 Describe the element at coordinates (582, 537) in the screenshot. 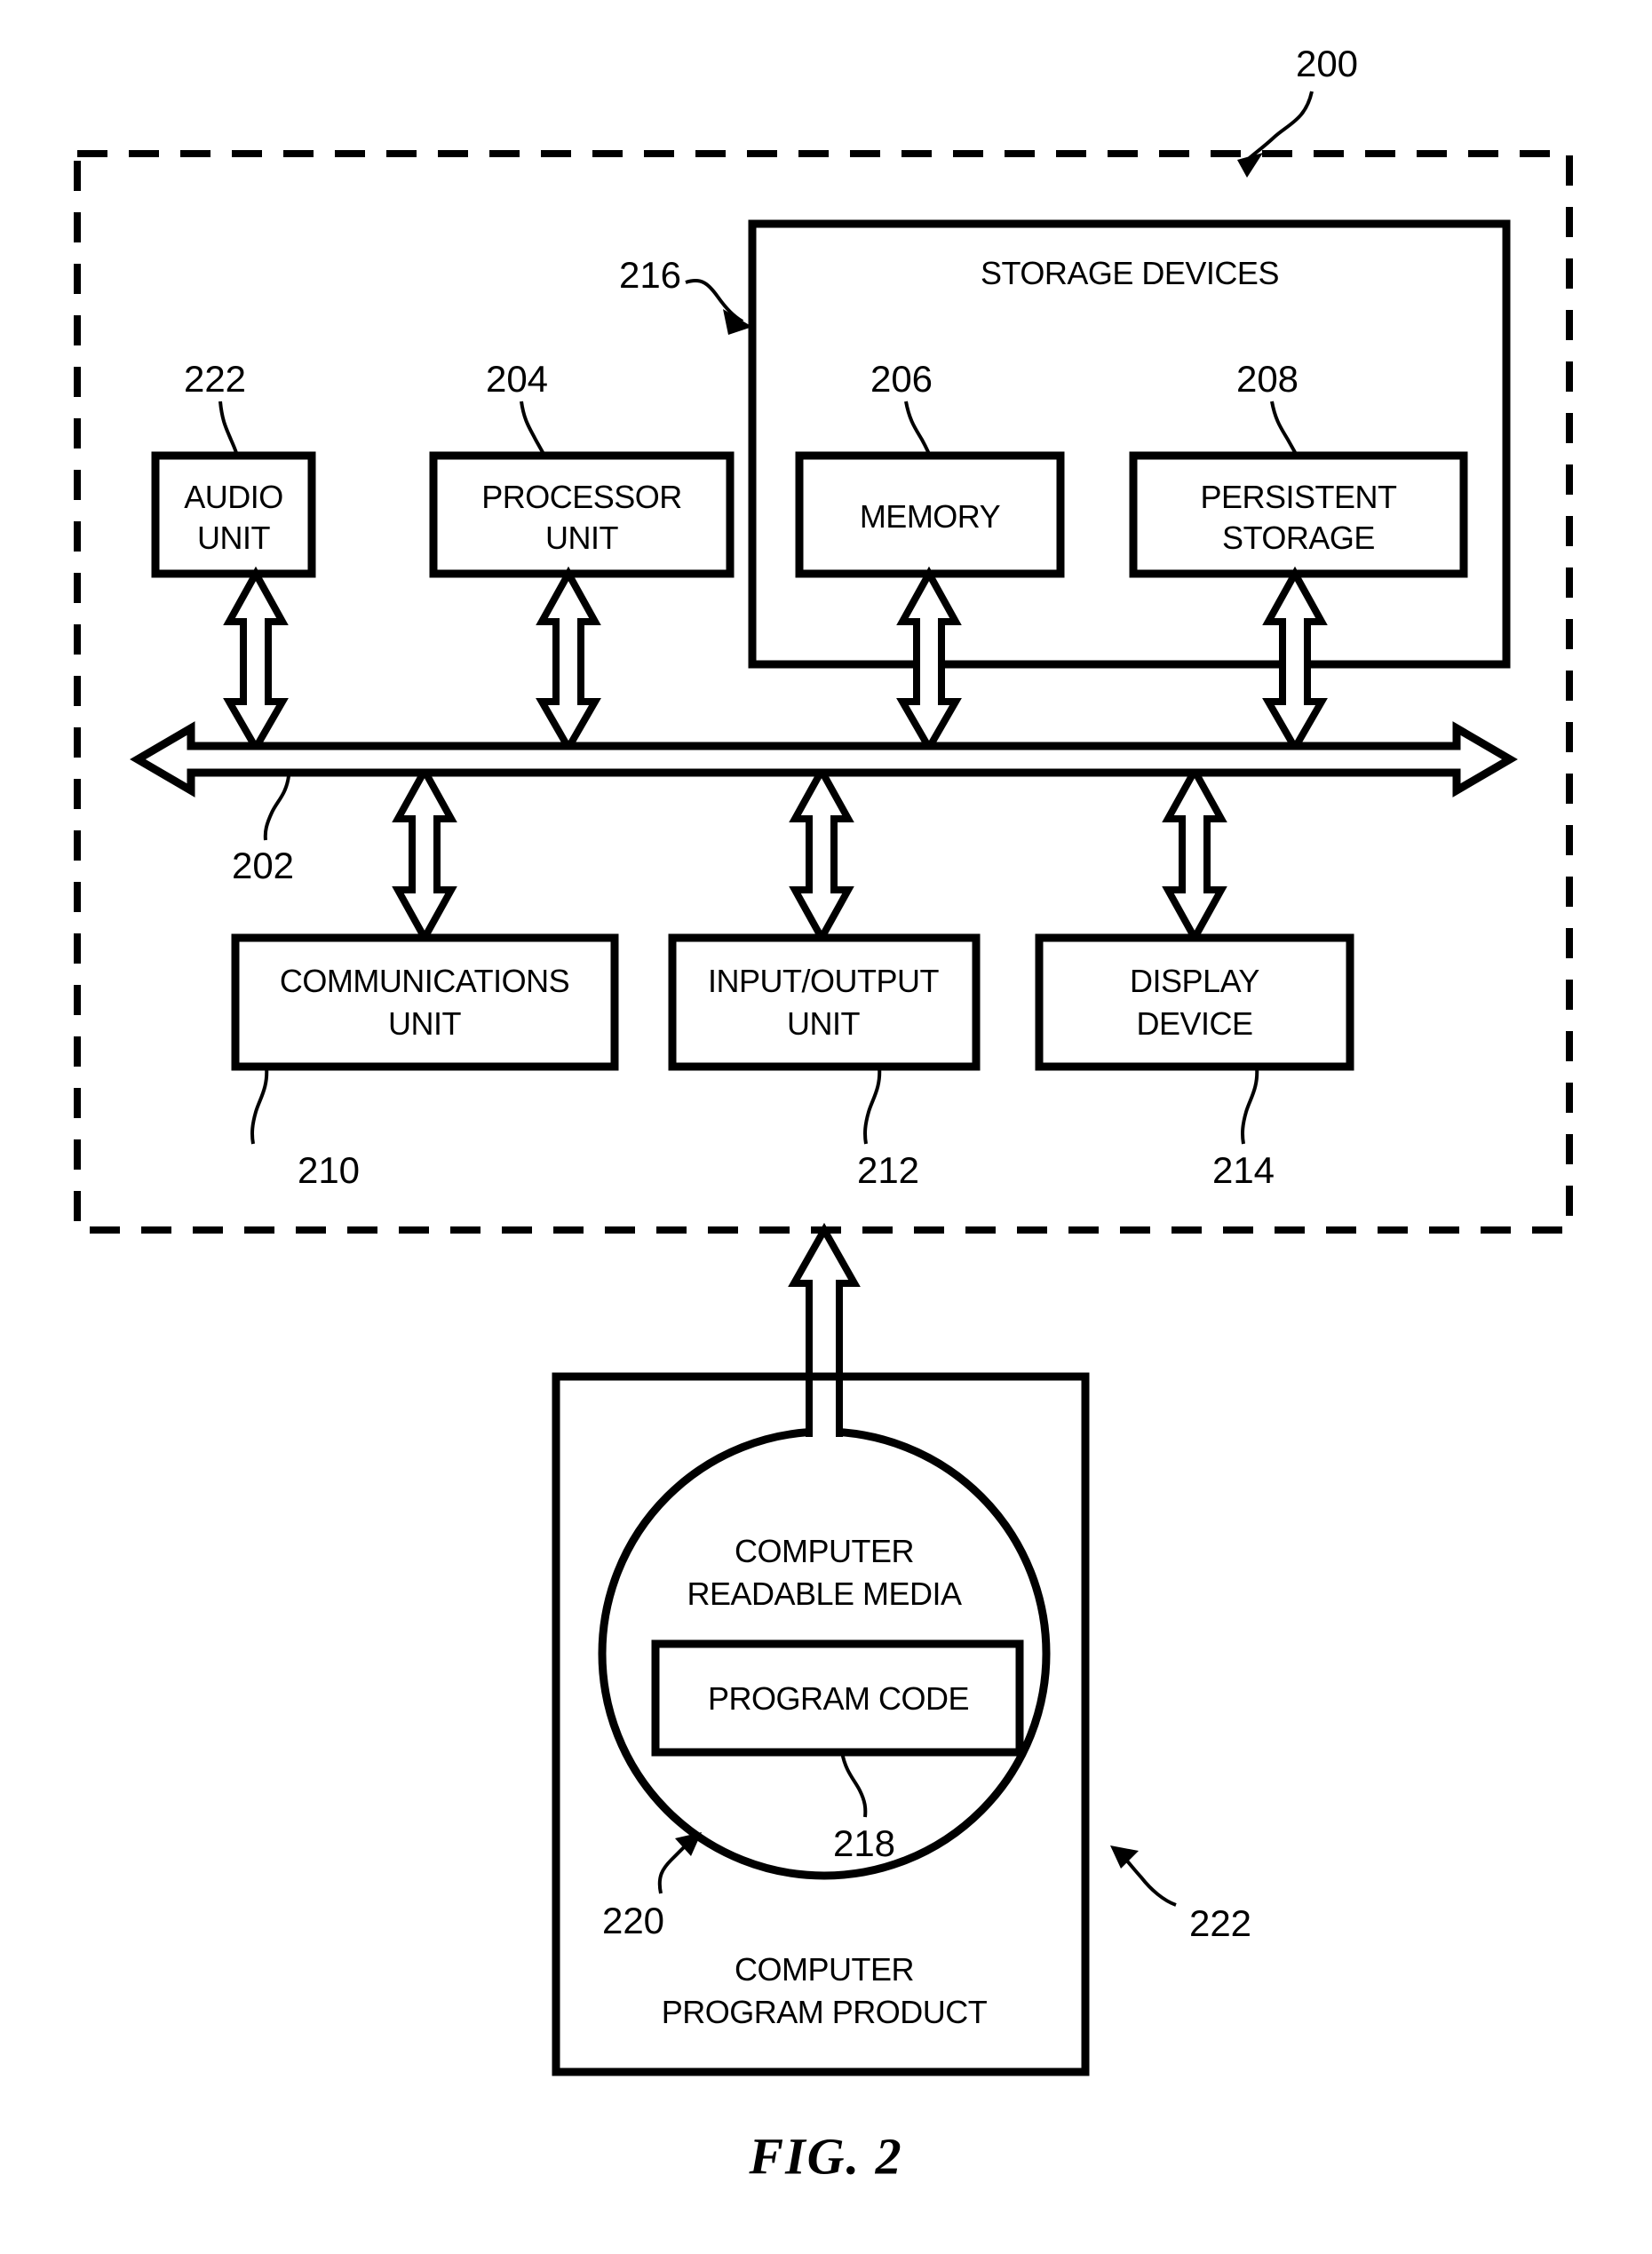

I see `processor-unit-label-line2: UNIT` at that location.